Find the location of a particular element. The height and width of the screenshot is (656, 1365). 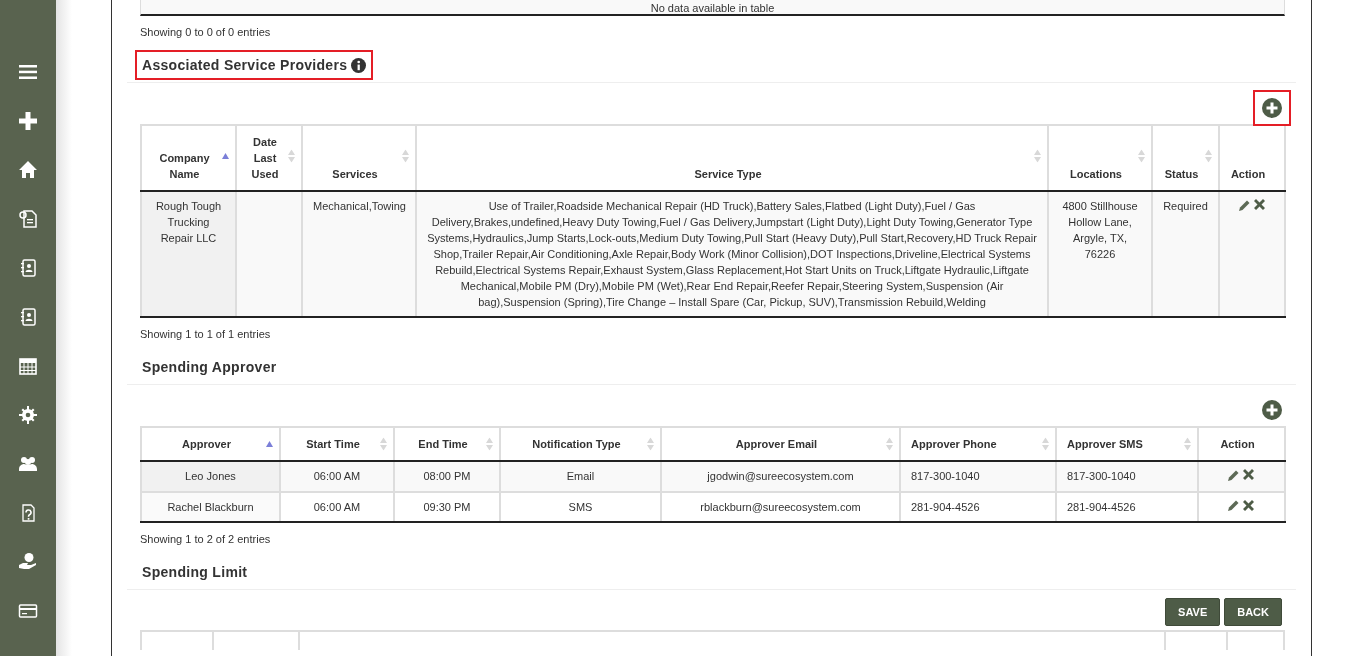

column-header: Services is located at coordinates (359, 158).